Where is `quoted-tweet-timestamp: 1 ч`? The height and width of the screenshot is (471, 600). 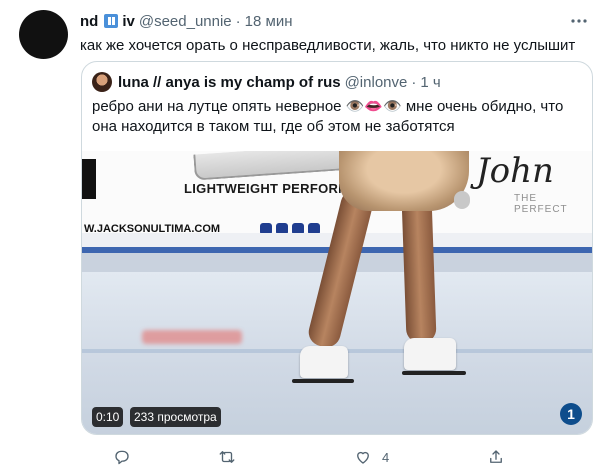
quoted-tweet-timestamp: 1 ч is located at coordinates (430, 82).